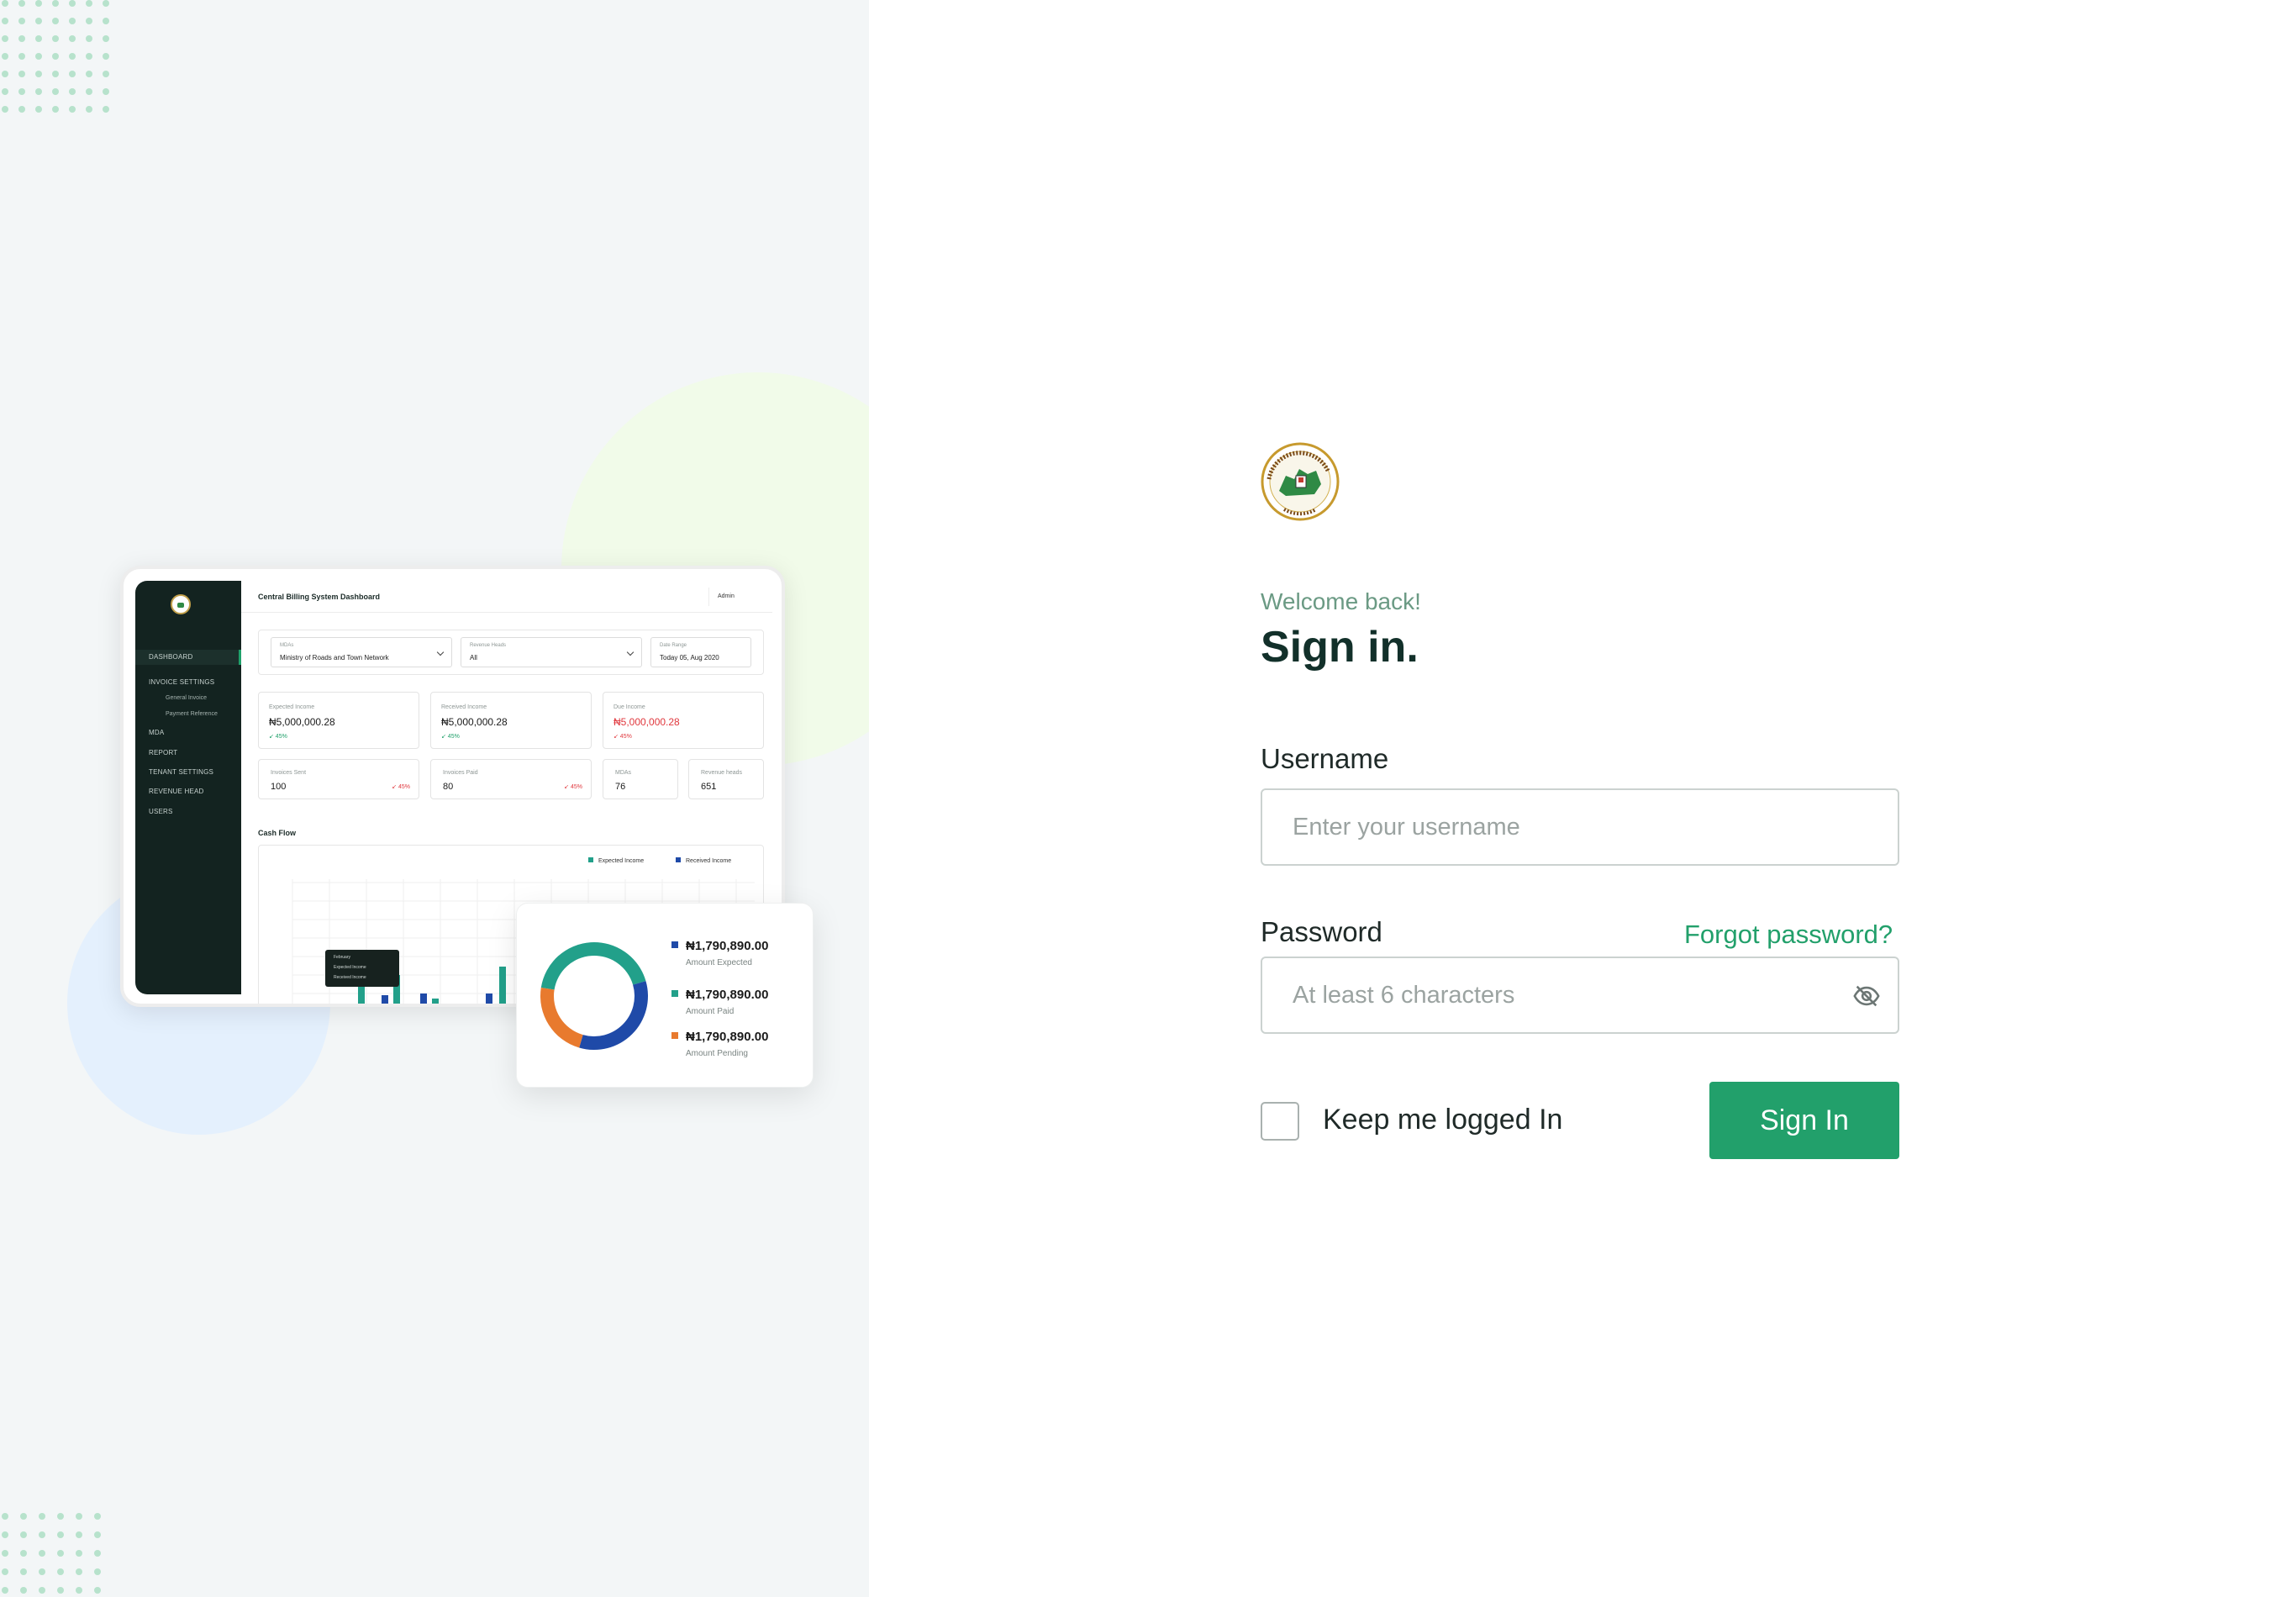 The image size is (2296, 1597). I want to click on mock-card-label: Due Income, so click(629, 707).